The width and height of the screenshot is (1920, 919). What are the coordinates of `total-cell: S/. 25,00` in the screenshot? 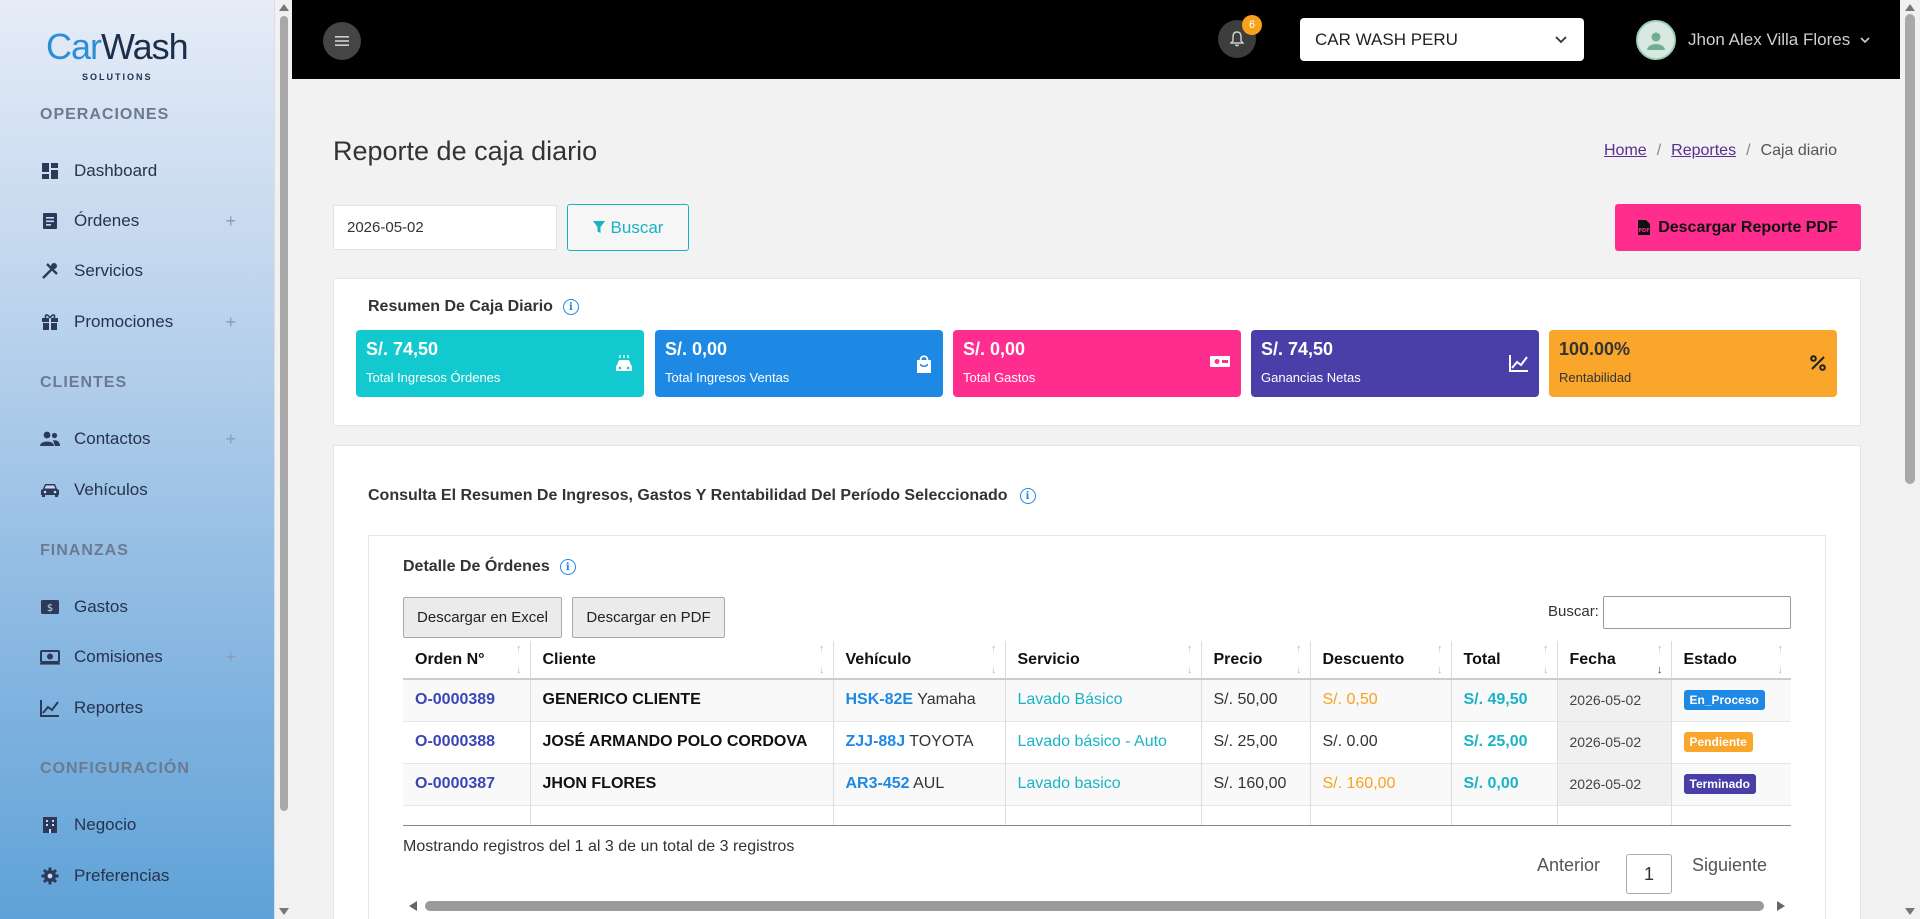 It's located at (1504, 741).